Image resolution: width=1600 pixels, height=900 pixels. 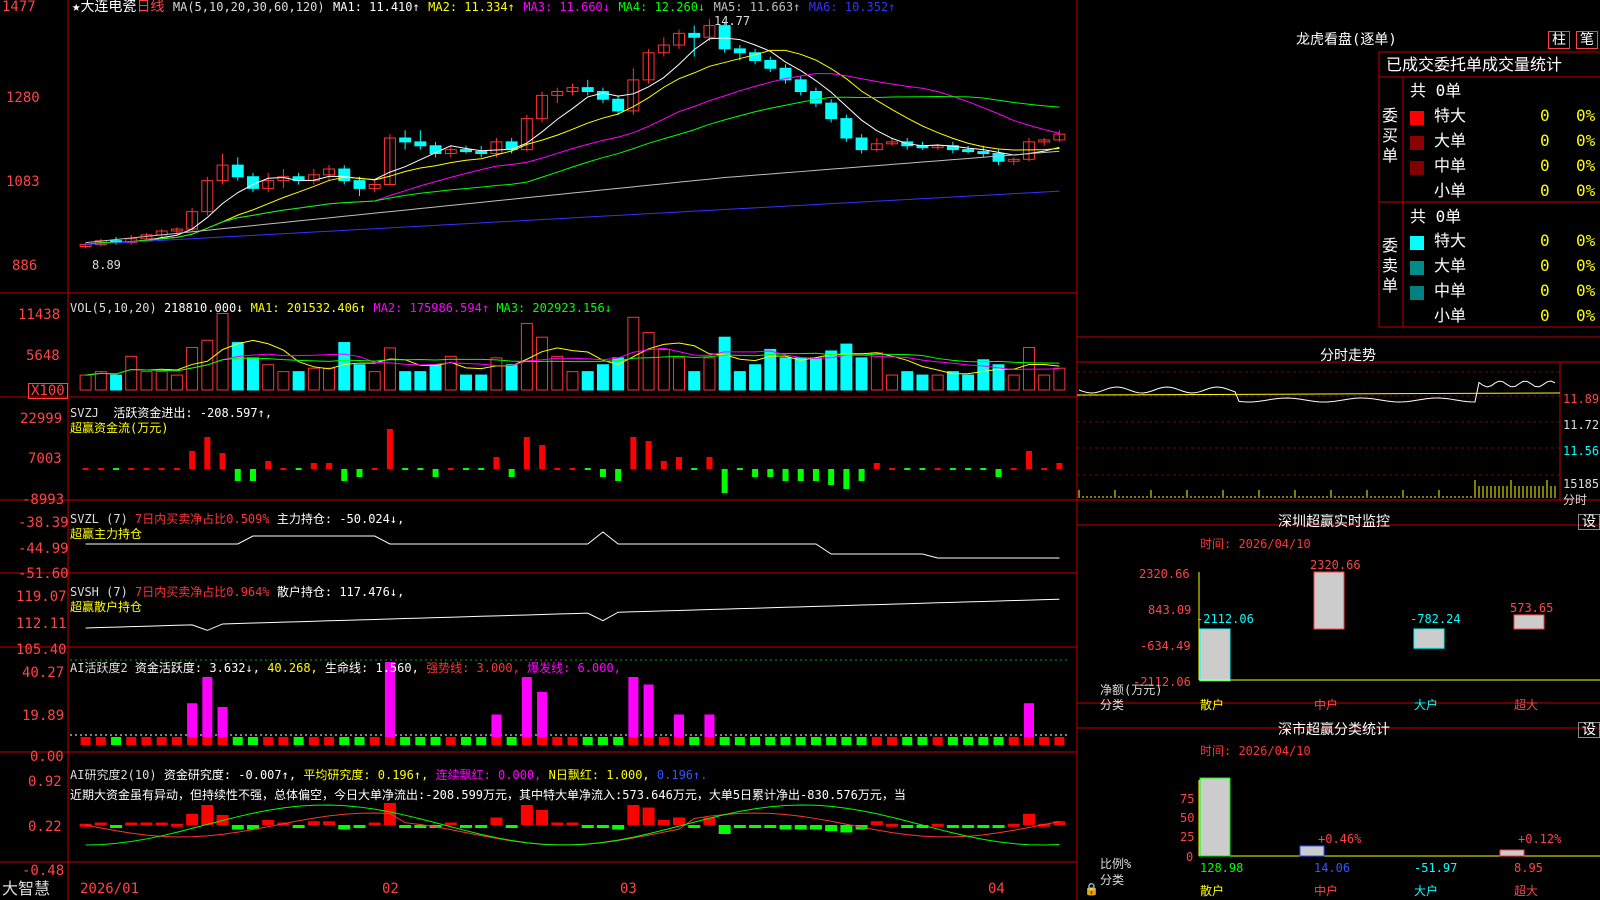 What do you see at coordinates (1091, 889) in the screenshot?
I see `lock-icon: 🔒` at bounding box center [1091, 889].